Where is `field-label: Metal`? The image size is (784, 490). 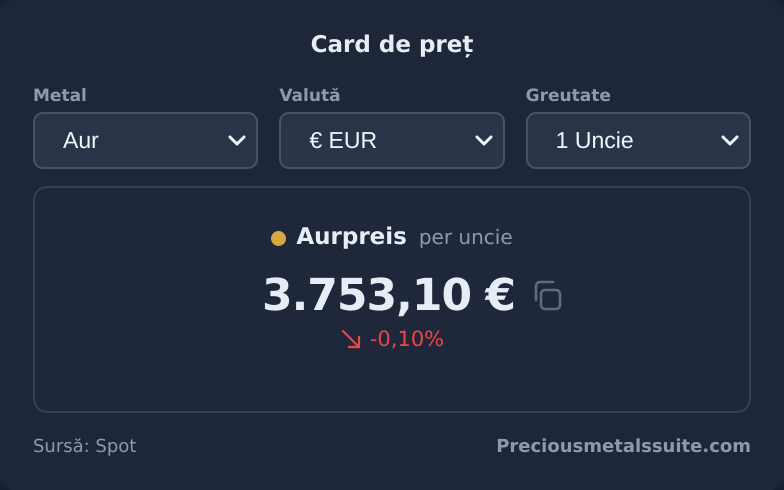 field-label: Metal is located at coordinates (60, 96).